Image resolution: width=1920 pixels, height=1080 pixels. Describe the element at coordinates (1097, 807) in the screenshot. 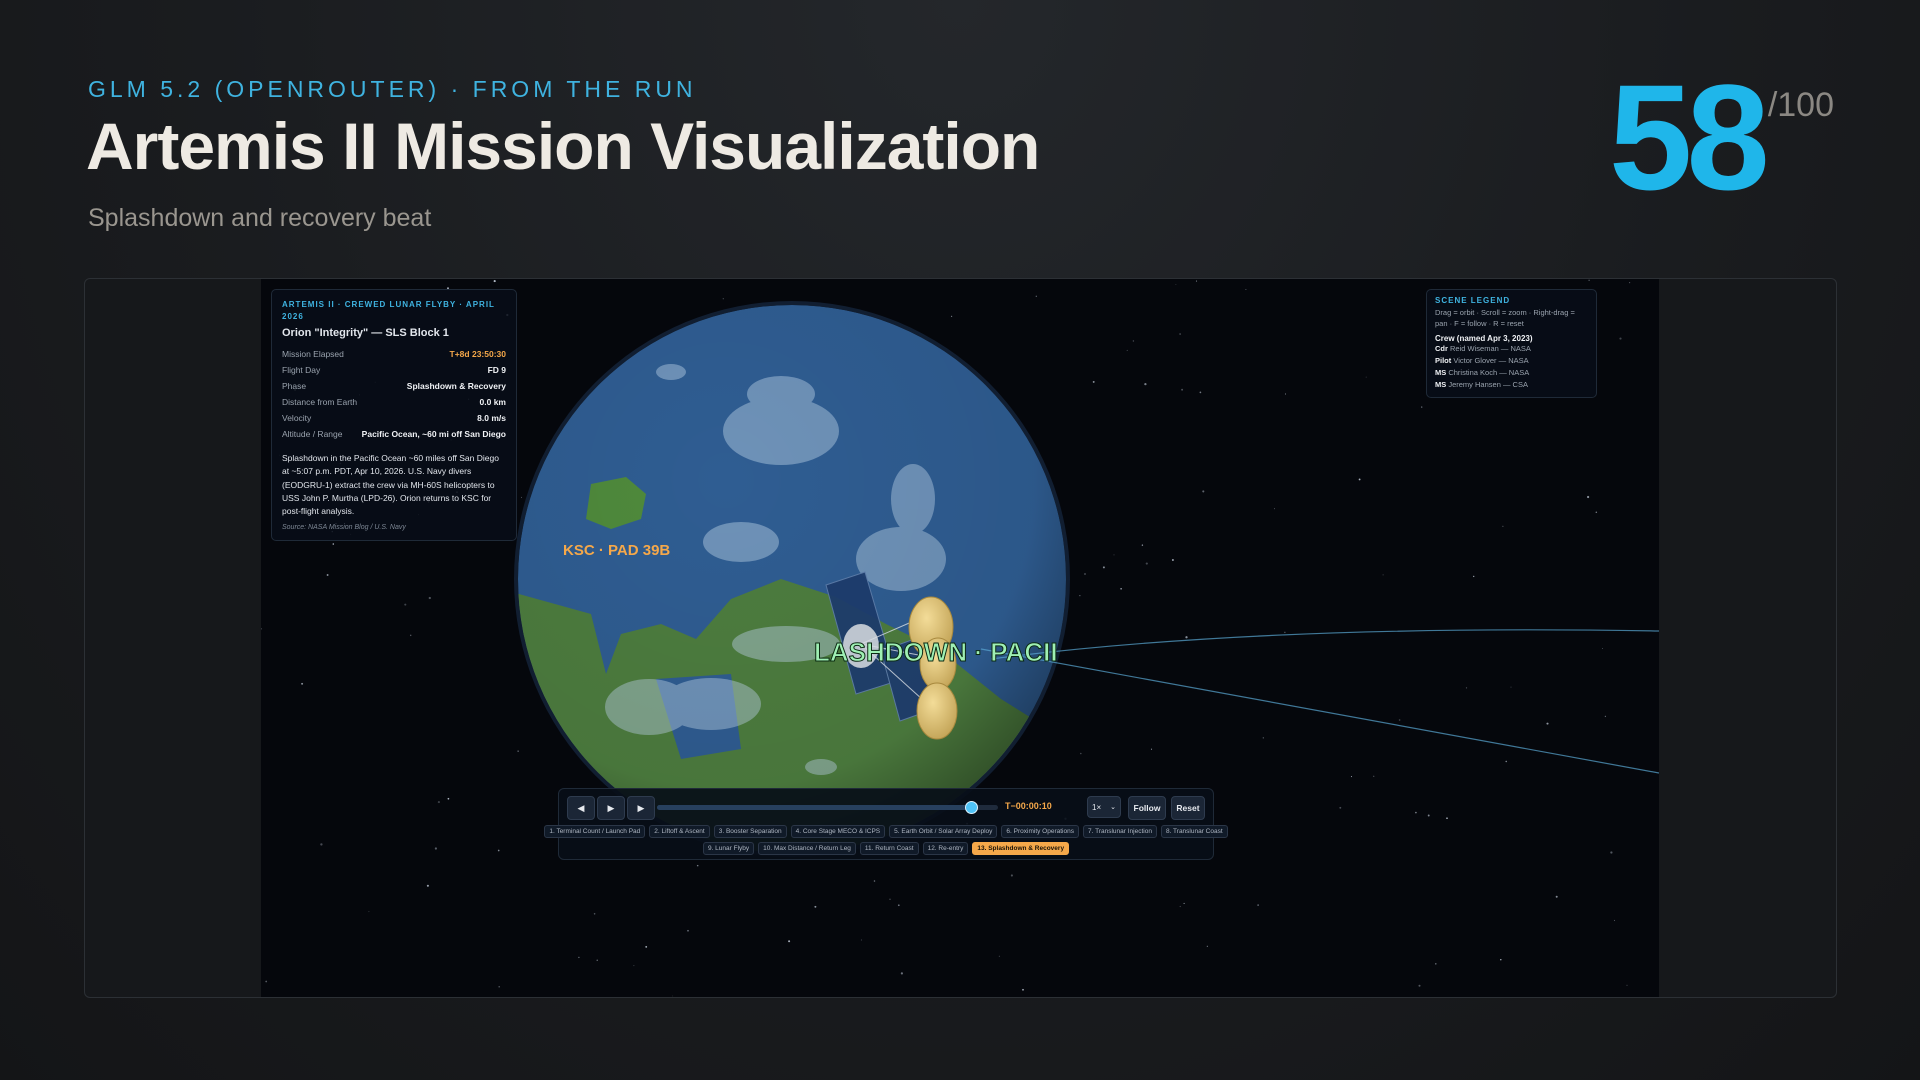

I see `speed-value: 1×` at that location.